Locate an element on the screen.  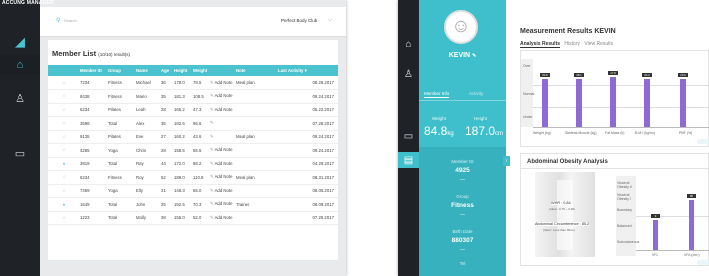
cell-height: 158.5 is located at coordinates (181, 150).